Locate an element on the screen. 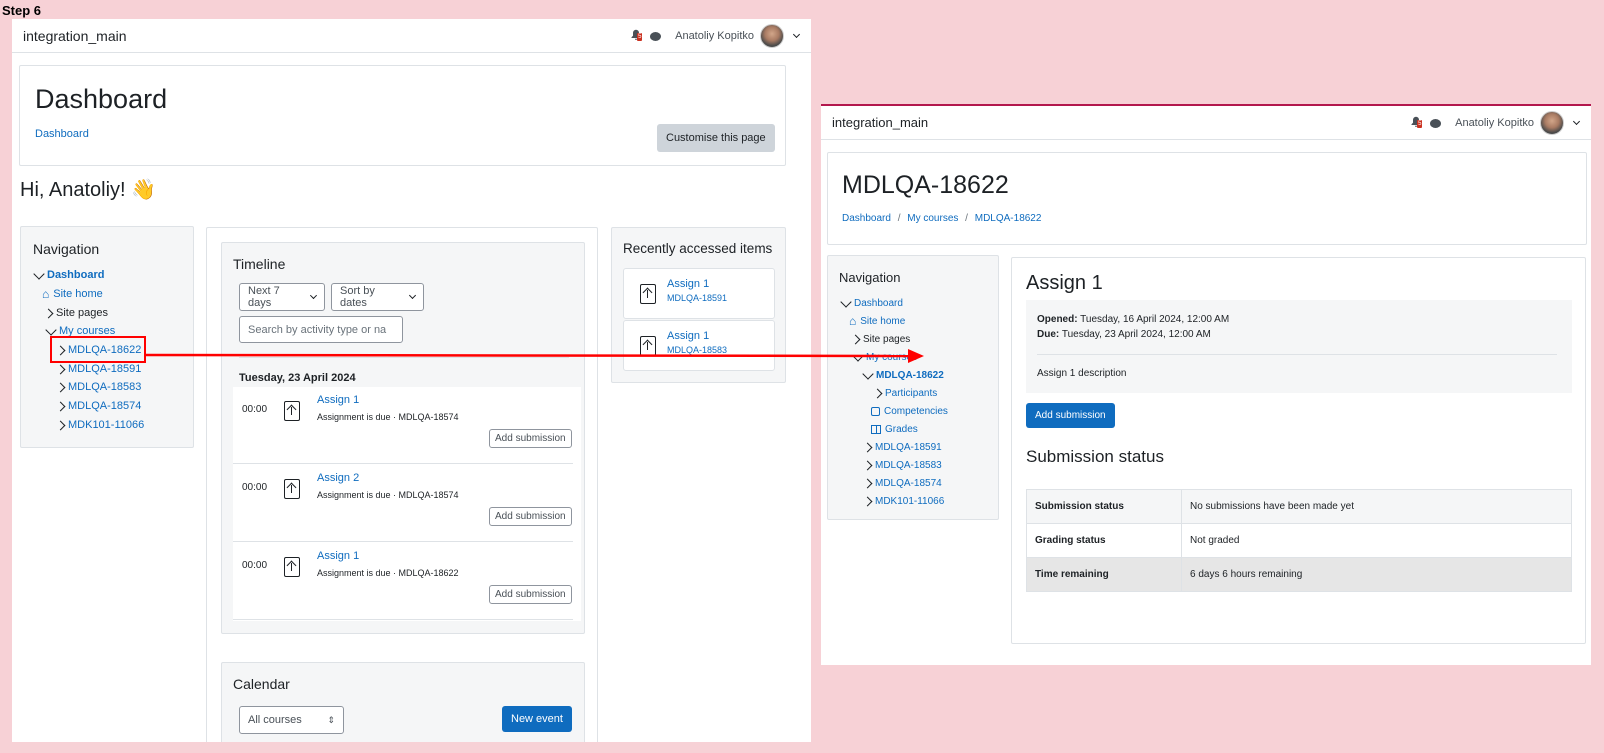  timeline-date: Tuesday, 23 April 2024 is located at coordinates (297, 378).